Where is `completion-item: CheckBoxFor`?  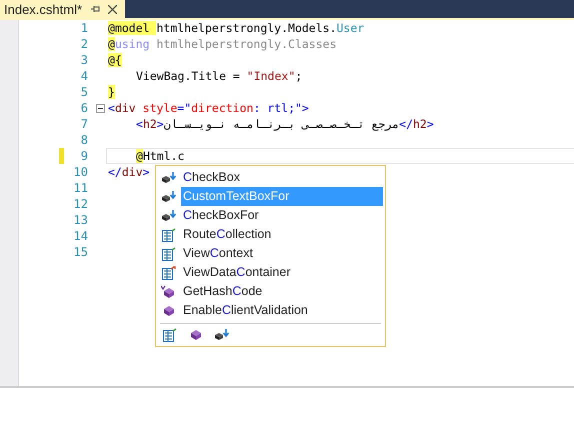 completion-item: CheckBoxFor is located at coordinates (269, 215).